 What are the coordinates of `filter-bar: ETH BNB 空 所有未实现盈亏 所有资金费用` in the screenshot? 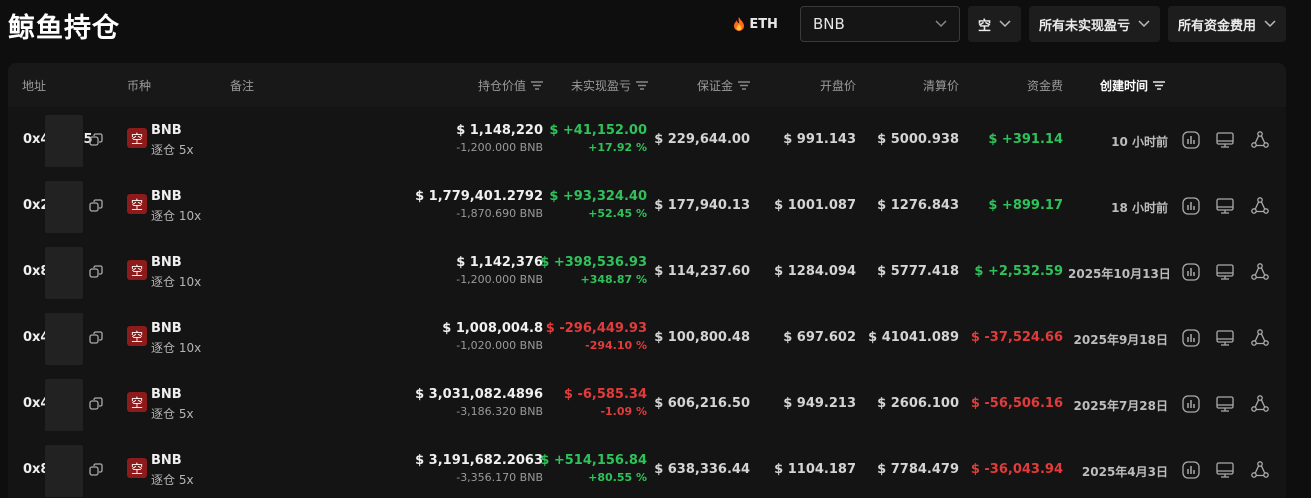 It's located at (1009, 24).